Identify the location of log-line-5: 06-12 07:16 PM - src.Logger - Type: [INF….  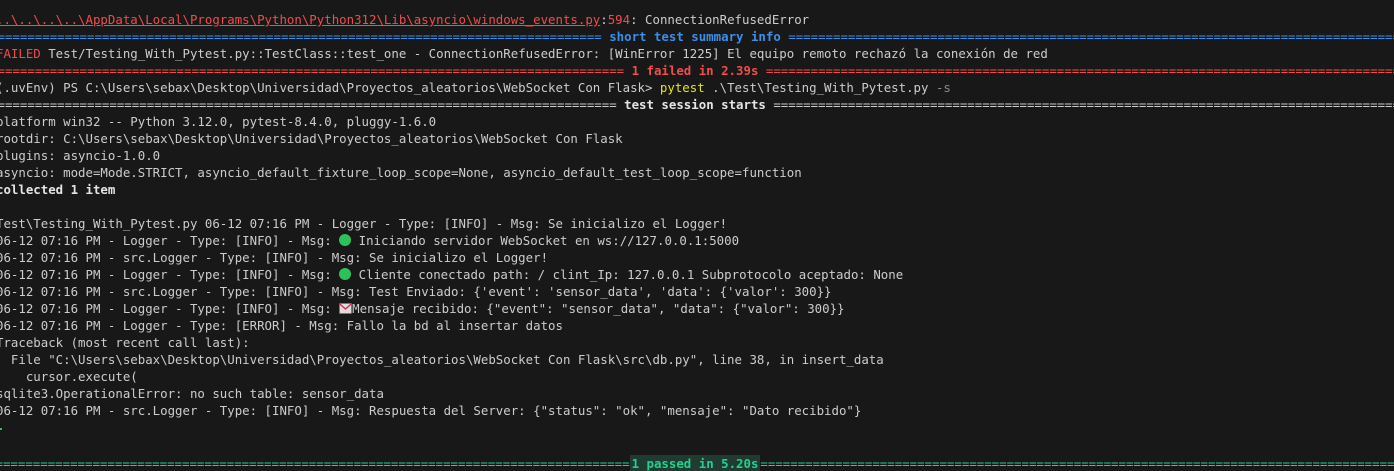
(416, 291).